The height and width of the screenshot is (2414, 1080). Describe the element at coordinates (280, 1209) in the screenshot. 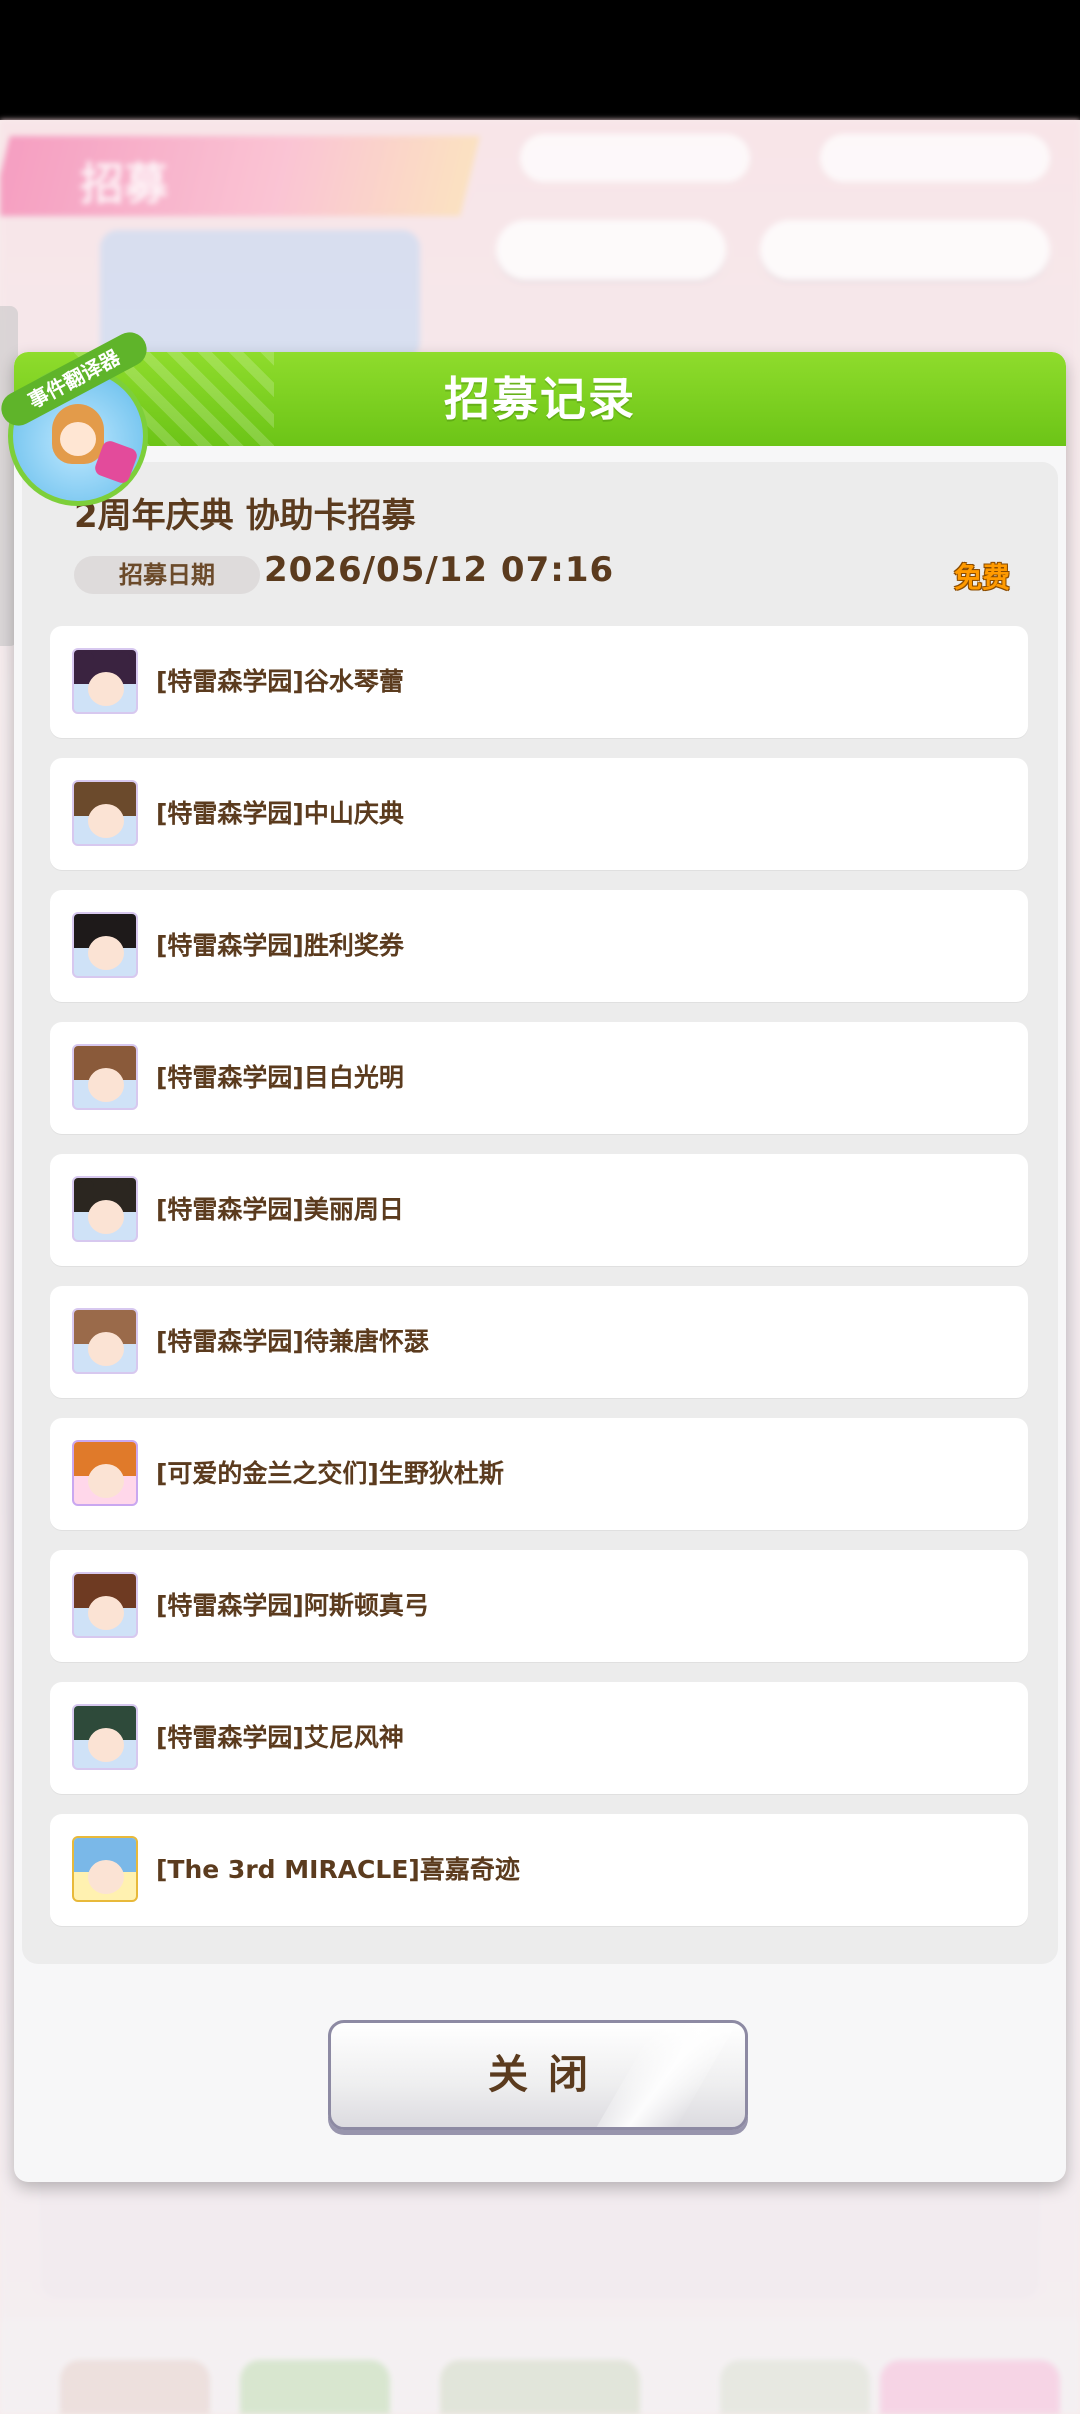

I see `card-name: [特雷森学园]美丽周日` at that location.